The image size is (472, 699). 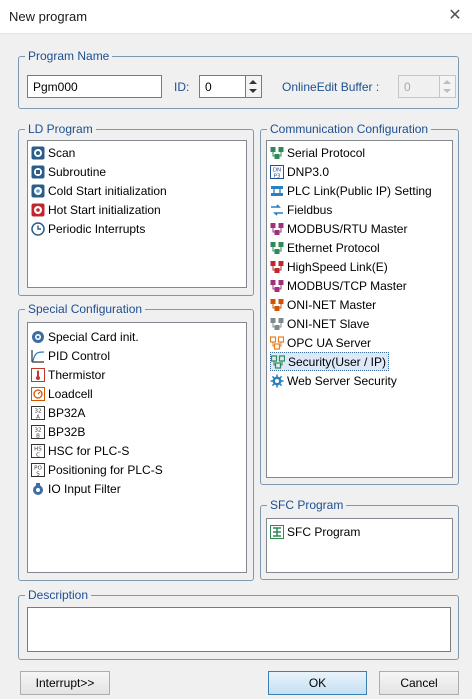 What do you see at coordinates (342, 380) in the screenshot?
I see `list-item-label: Web Server Security` at bounding box center [342, 380].